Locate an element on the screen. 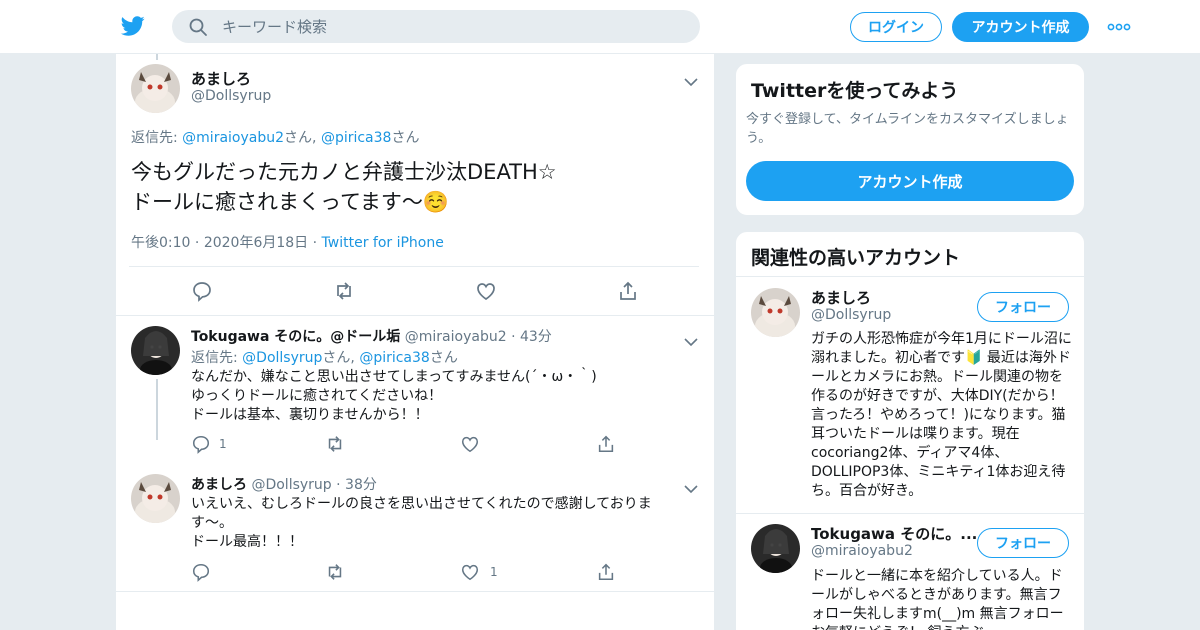 This screenshot has width=1200, height=630. twitter-bird-icon is located at coordinates (133, 26).